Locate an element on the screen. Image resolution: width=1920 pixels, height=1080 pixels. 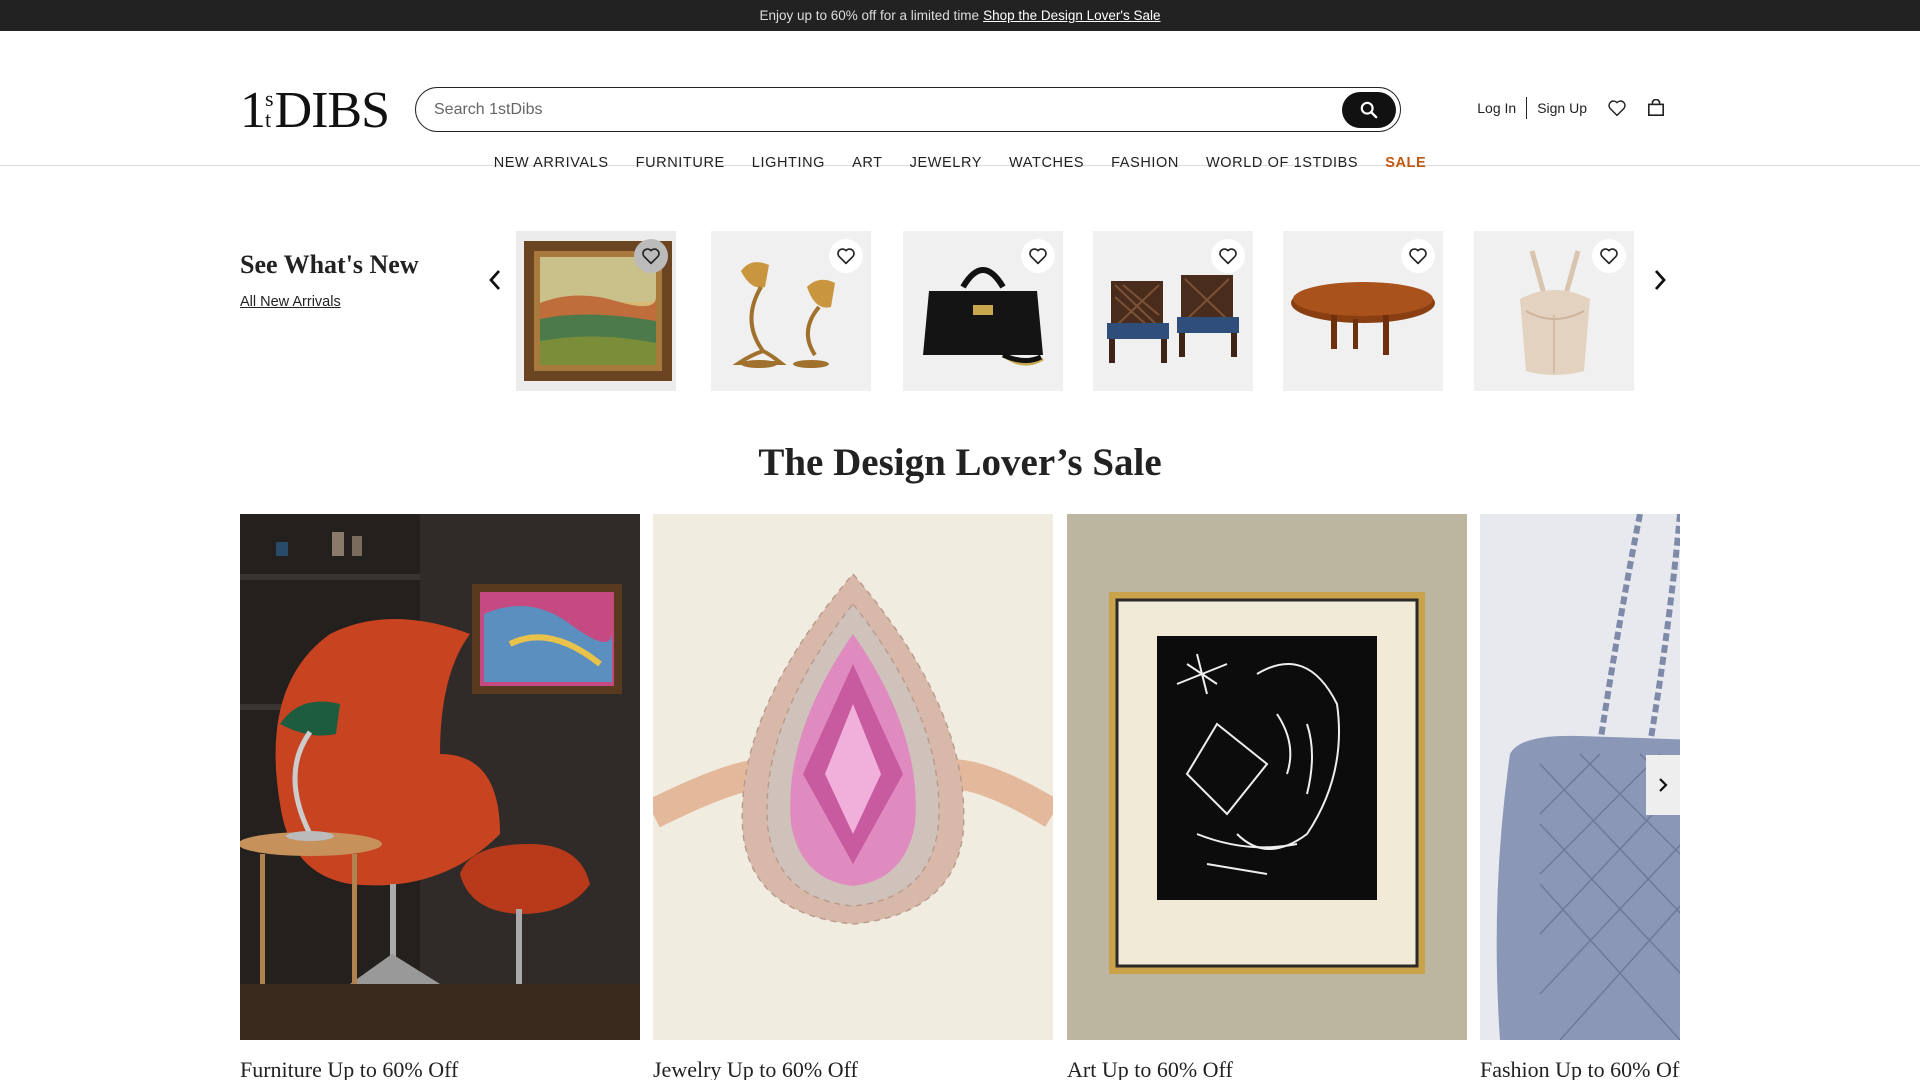
art-image is located at coordinates (1267, 777).